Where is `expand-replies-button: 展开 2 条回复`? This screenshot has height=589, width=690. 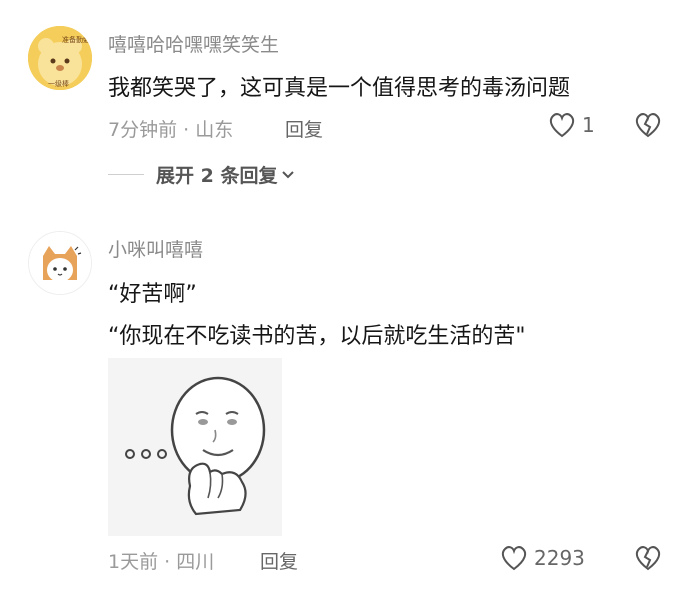
expand-replies-button: 展开 2 条回复 is located at coordinates (201, 174).